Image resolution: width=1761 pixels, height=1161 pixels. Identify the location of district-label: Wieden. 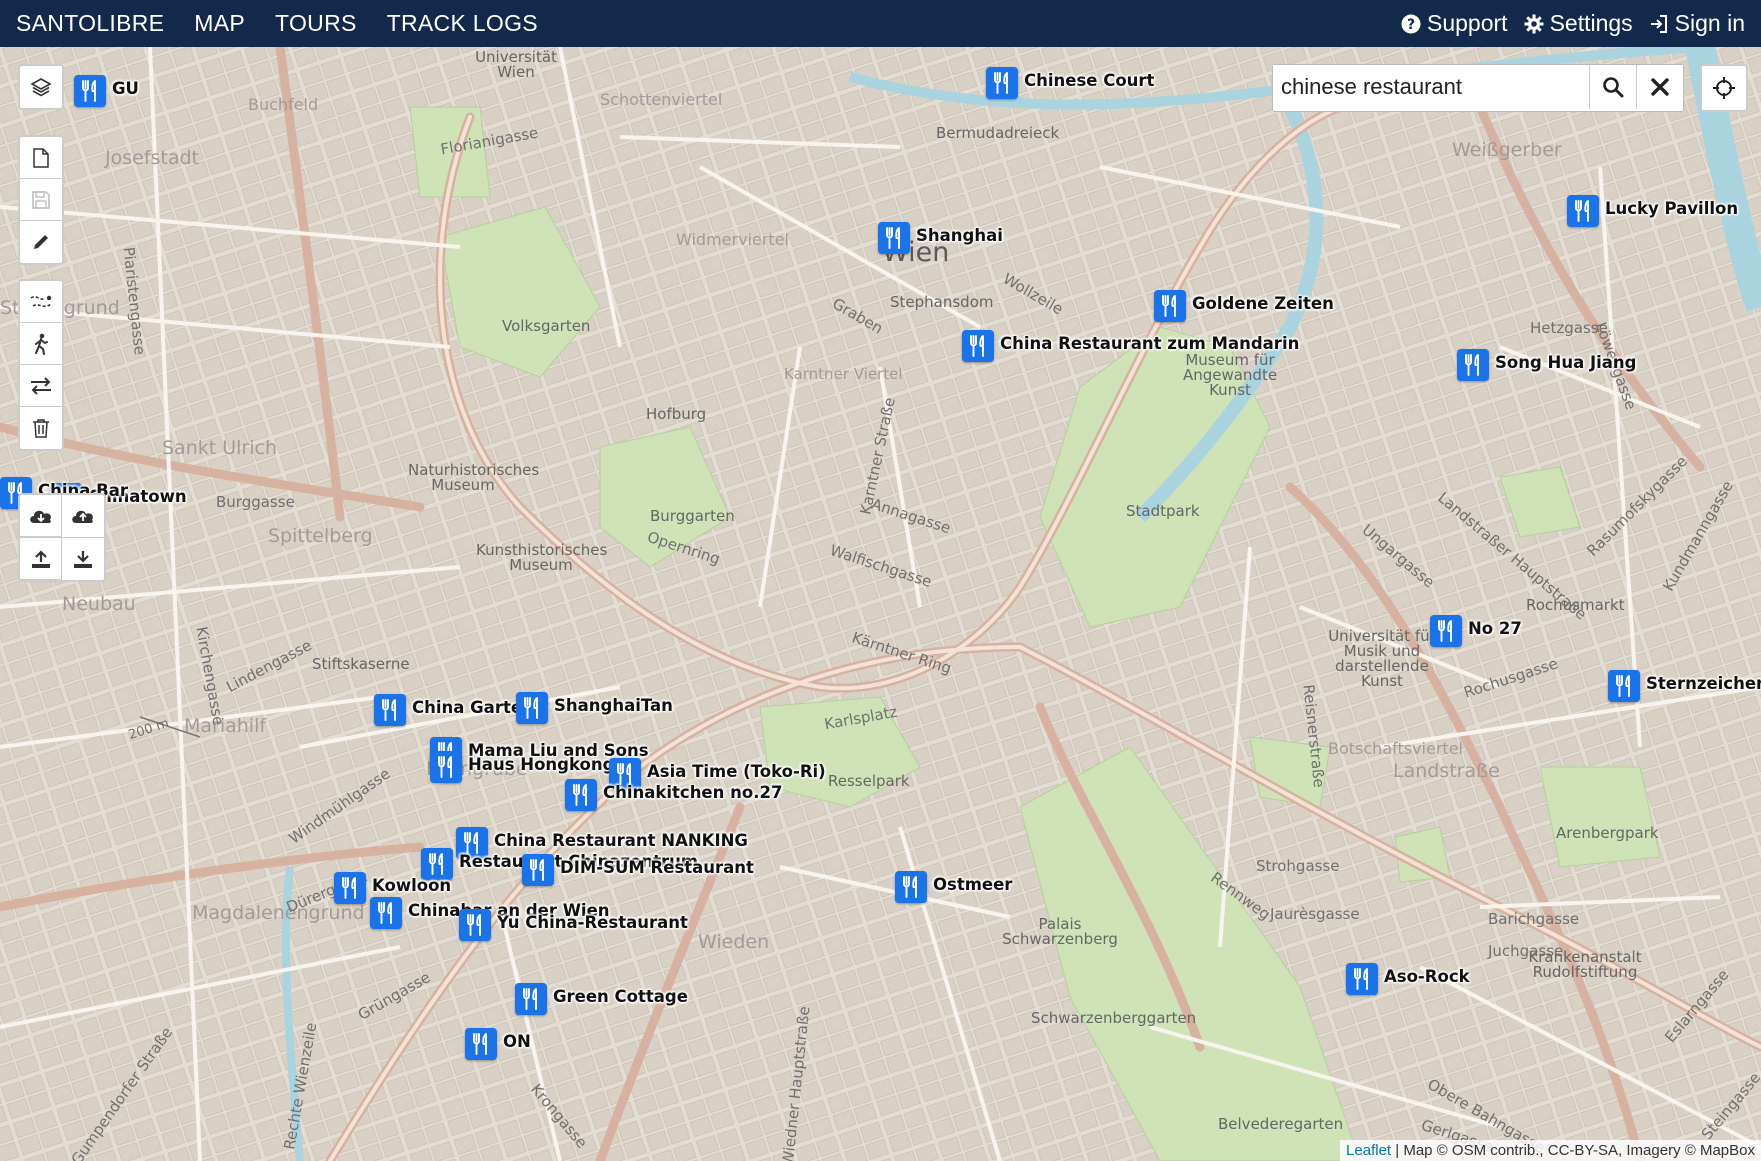
(734, 942).